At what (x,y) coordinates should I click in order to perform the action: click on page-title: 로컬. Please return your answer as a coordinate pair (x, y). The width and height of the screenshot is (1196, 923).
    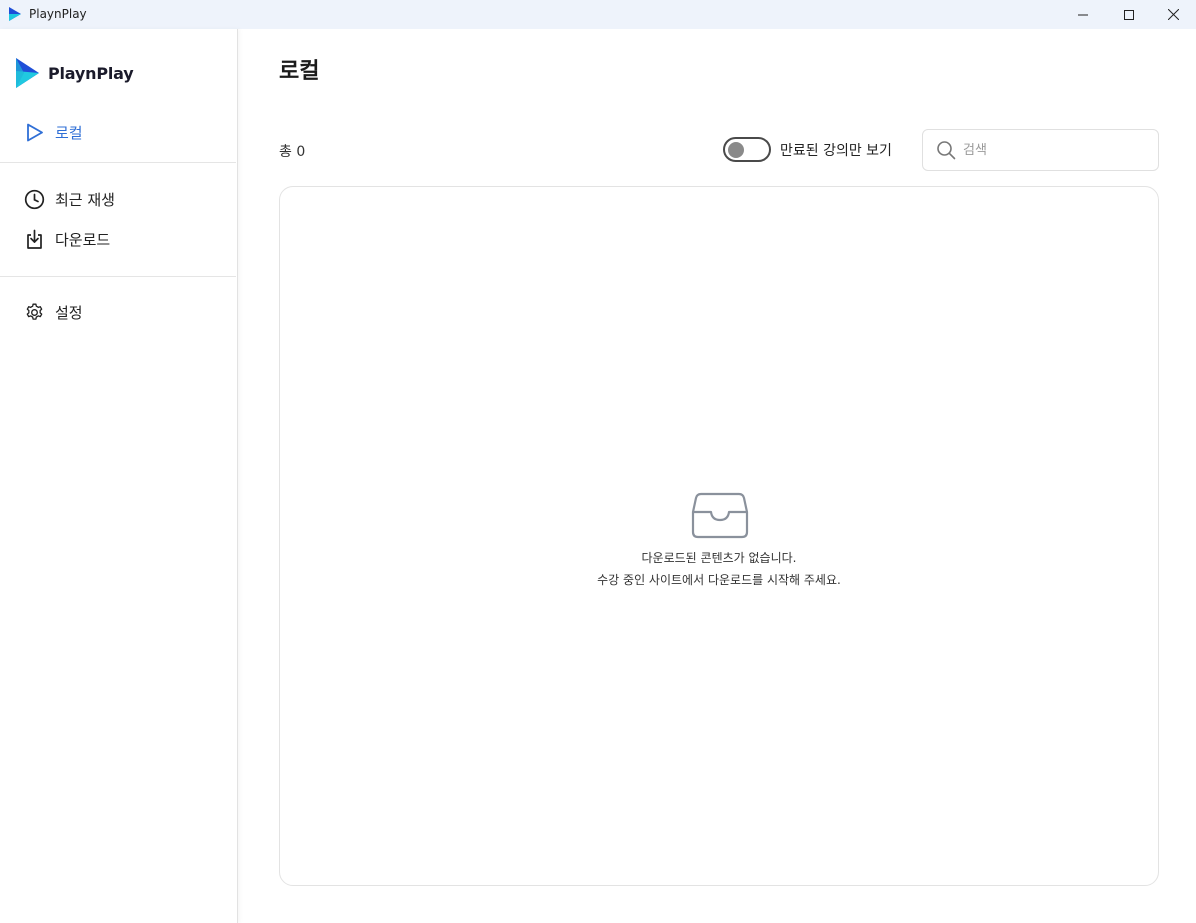
    Looking at the image, I should click on (299, 71).